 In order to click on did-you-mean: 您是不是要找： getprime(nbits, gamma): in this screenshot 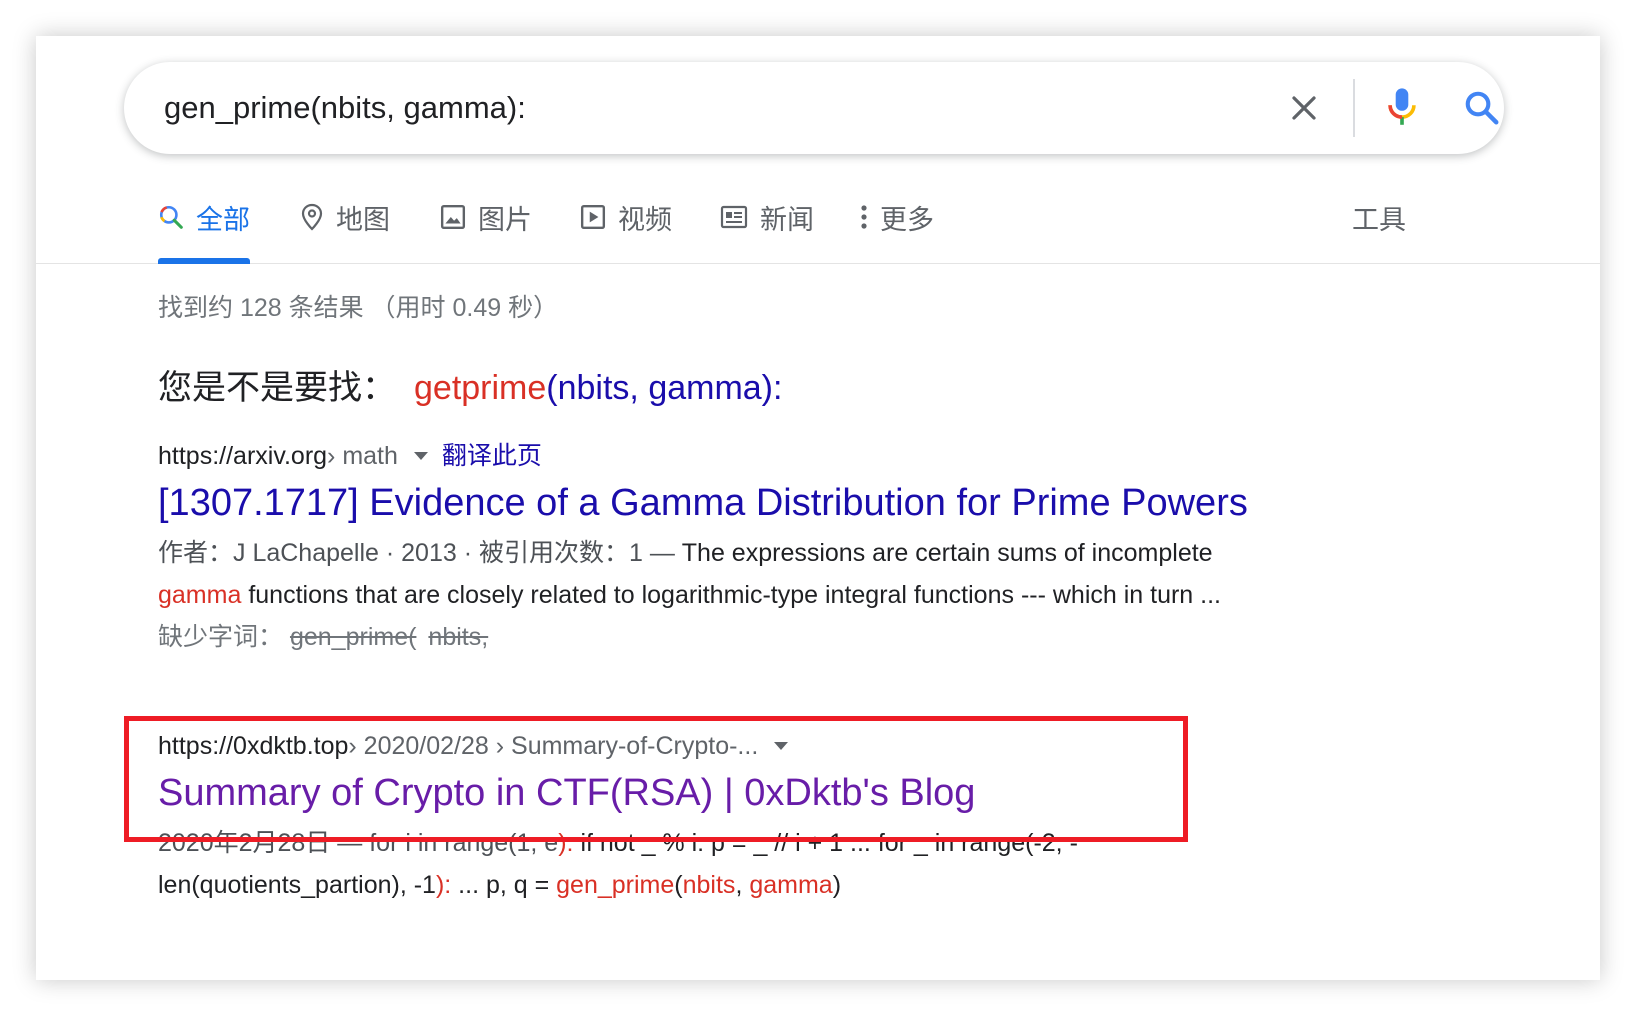, I will do `click(470, 384)`.